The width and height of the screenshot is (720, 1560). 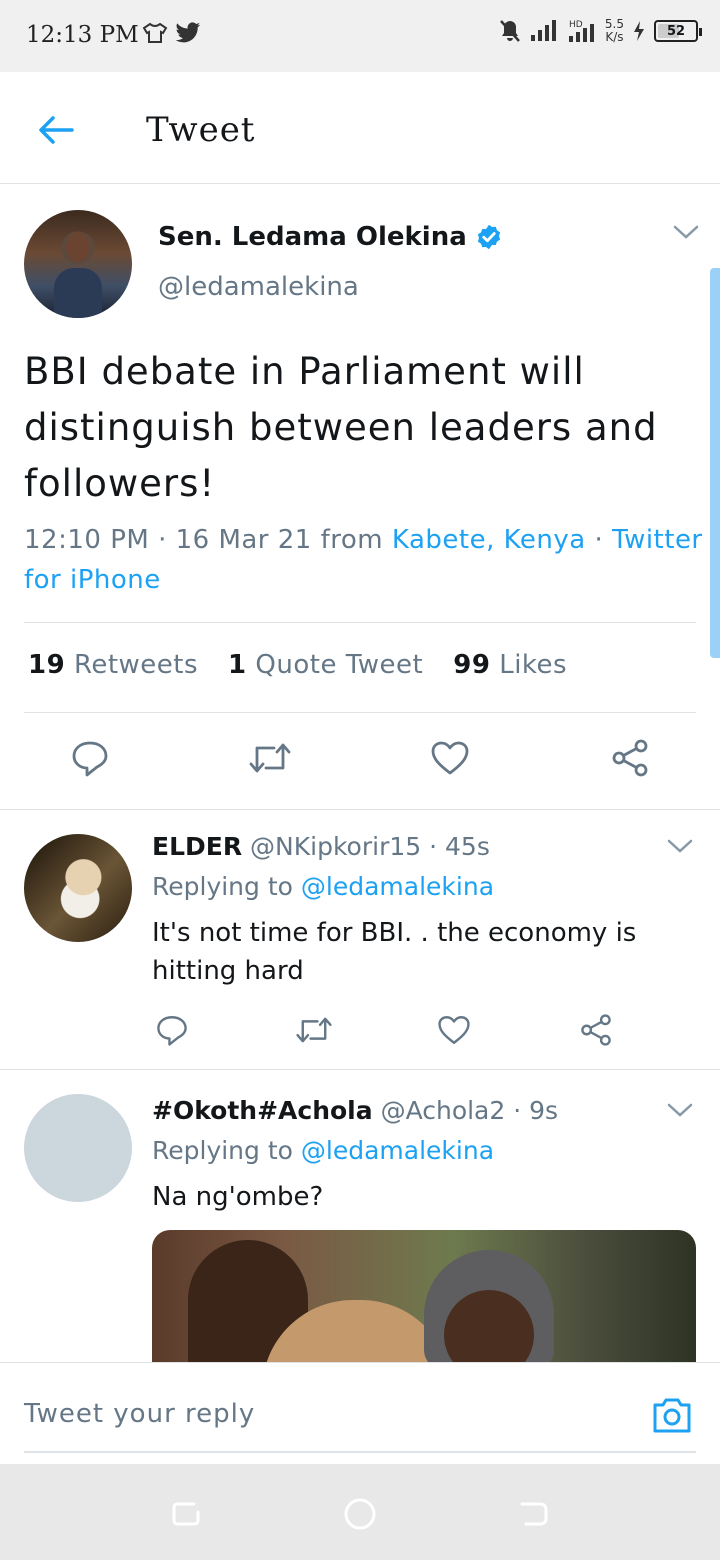 I want to click on mute-bell-icon, so click(x=509, y=31).